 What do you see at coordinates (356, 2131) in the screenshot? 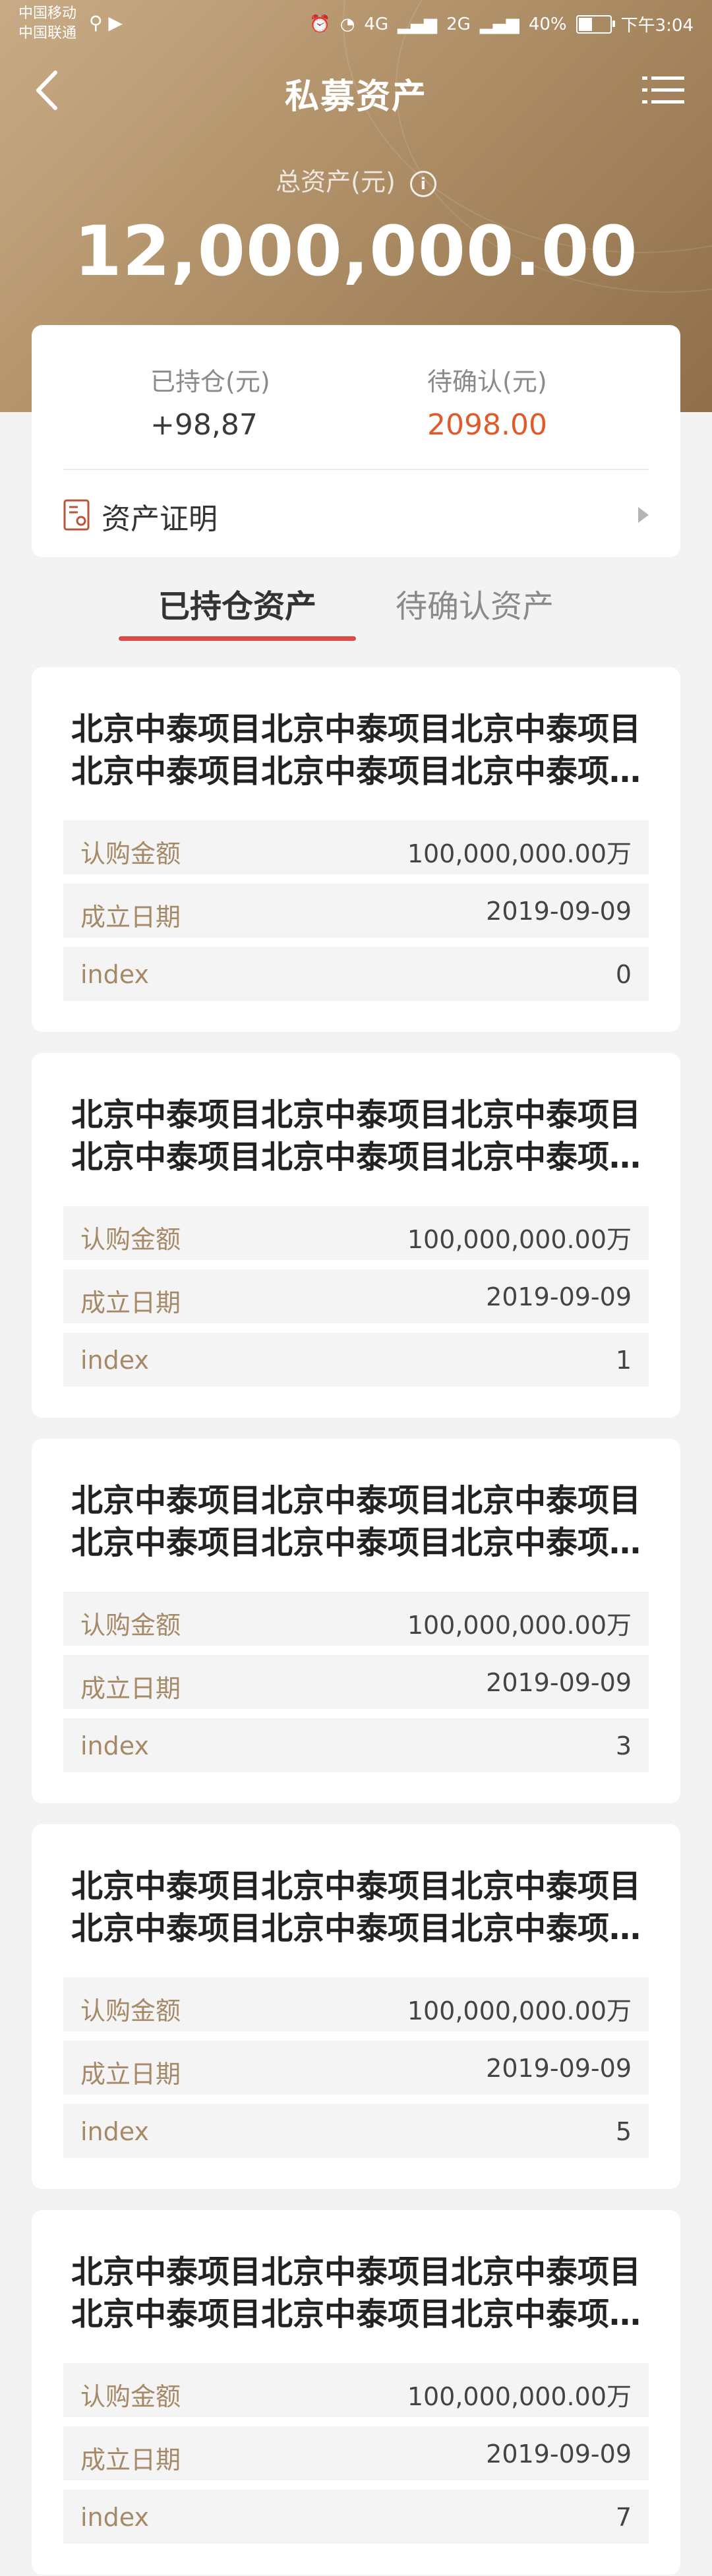
I see `card-row-index: index 5` at bounding box center [356, 2131].